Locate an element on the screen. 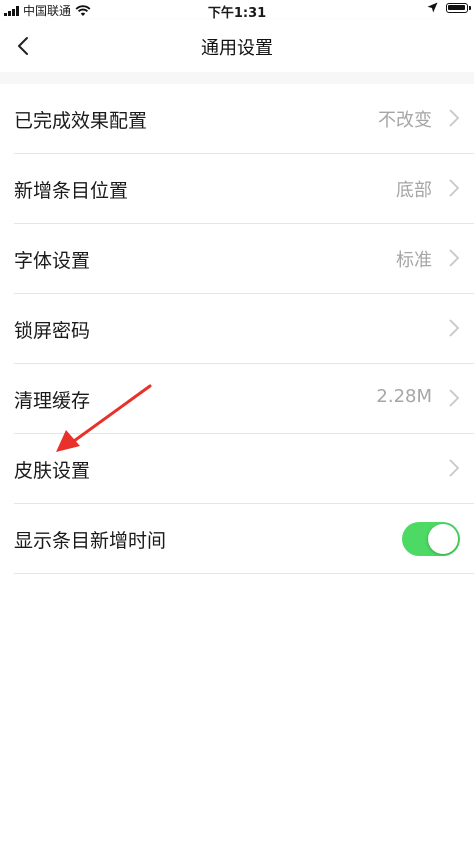  row-label: 显示条目新增时间 is located at coordinates (90, 541).